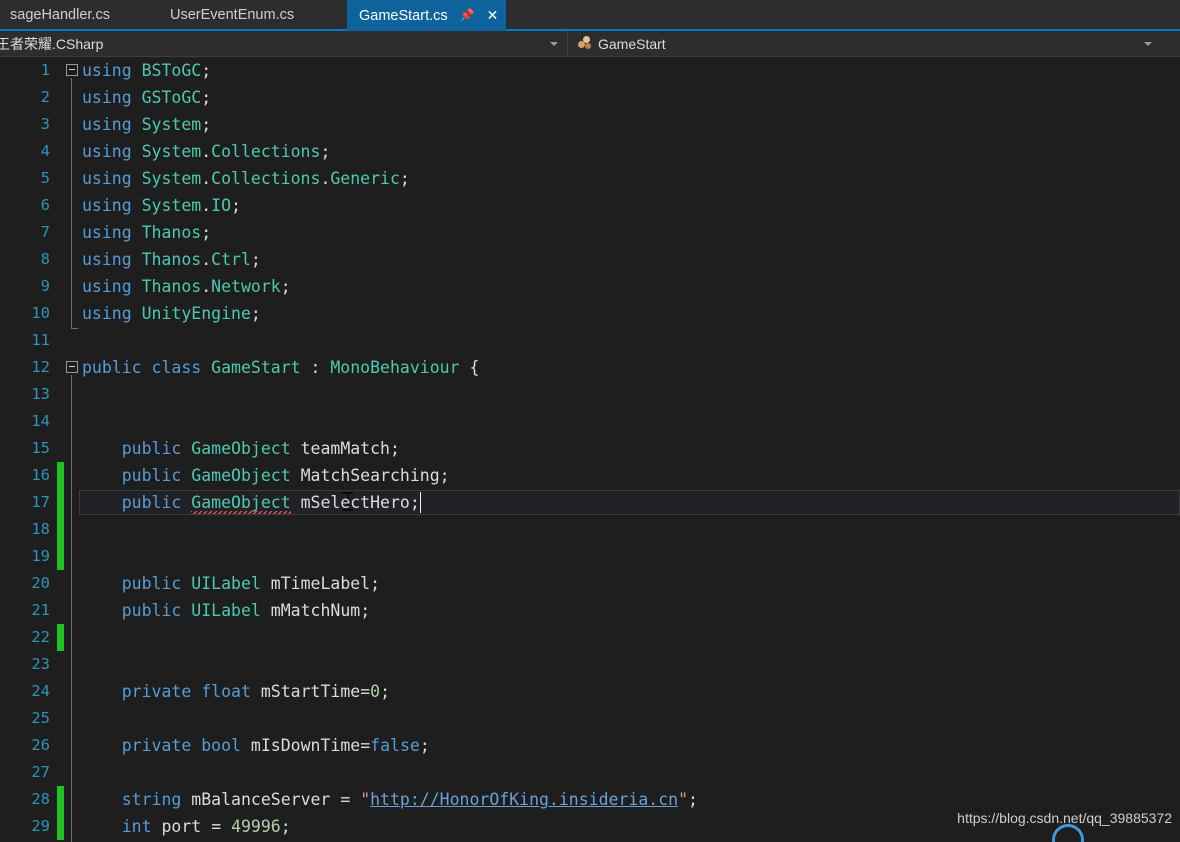  Describe the element at coordinates (147, 70) in the screenshot. I see `code-text: using BSToGC;` at that location.